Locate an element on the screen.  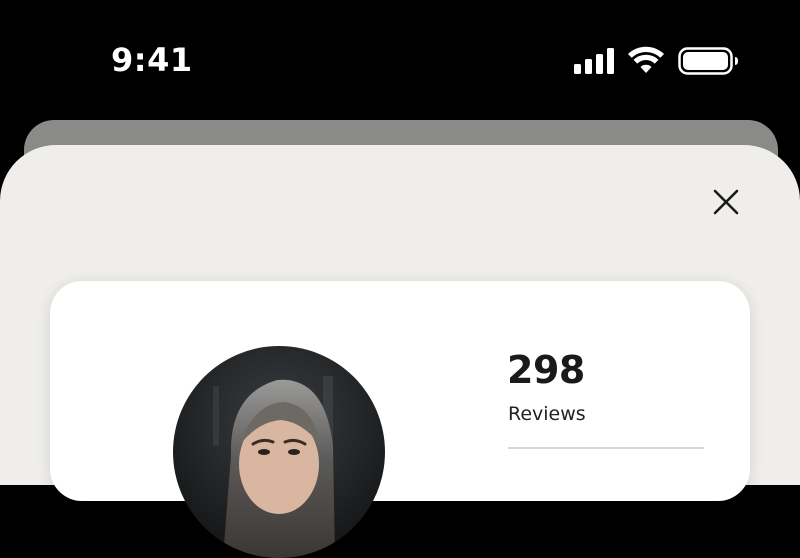
avatar-photo is located at coordinates (279, 452).